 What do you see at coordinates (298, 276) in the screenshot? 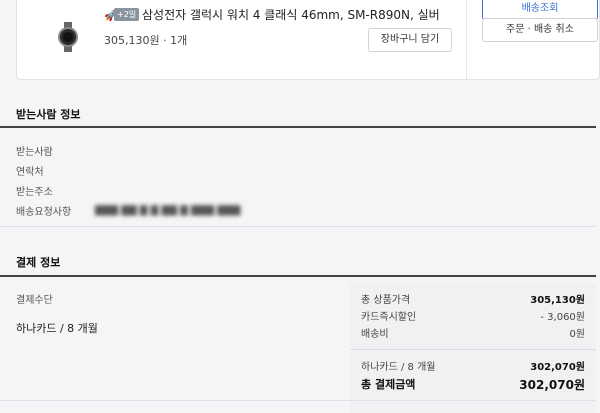
I see `payment-section-rule` at bounding box center [298, 276].